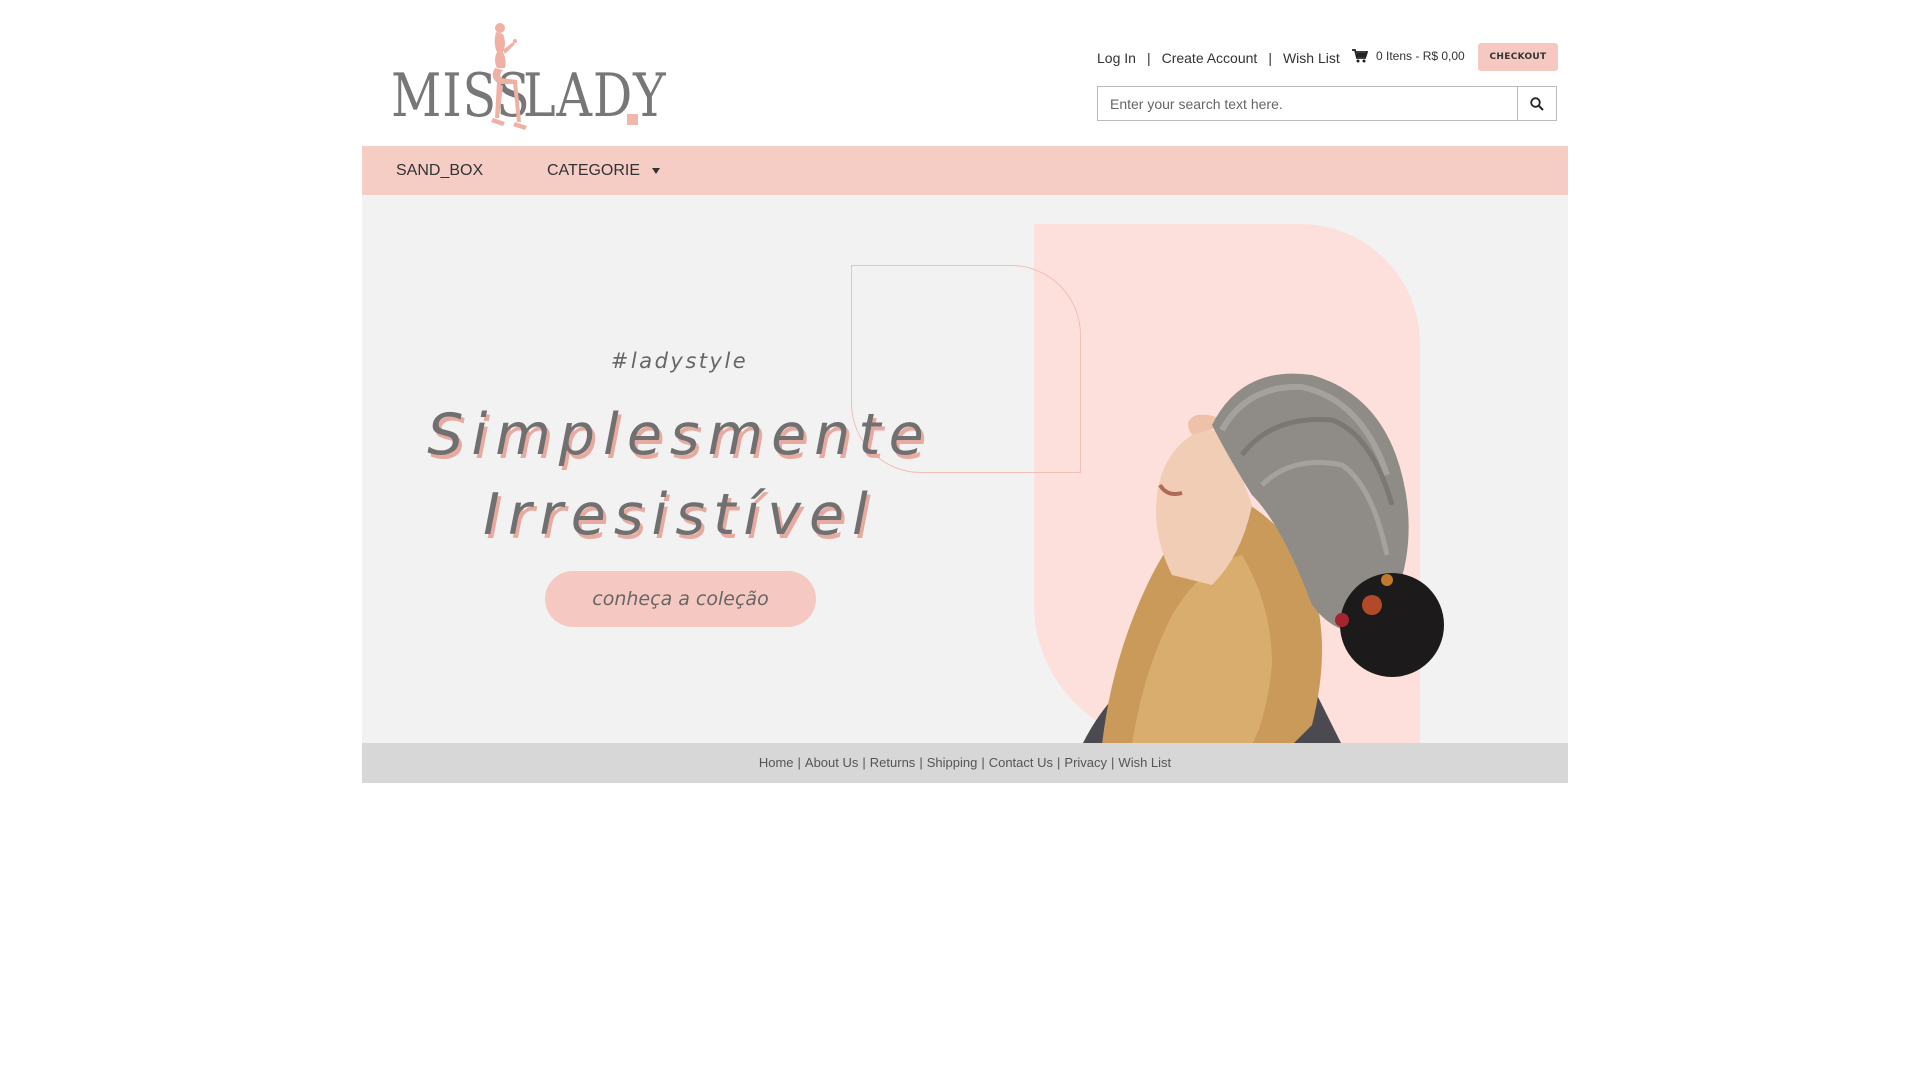  I want to click on search-bar, so click(1327, 103).